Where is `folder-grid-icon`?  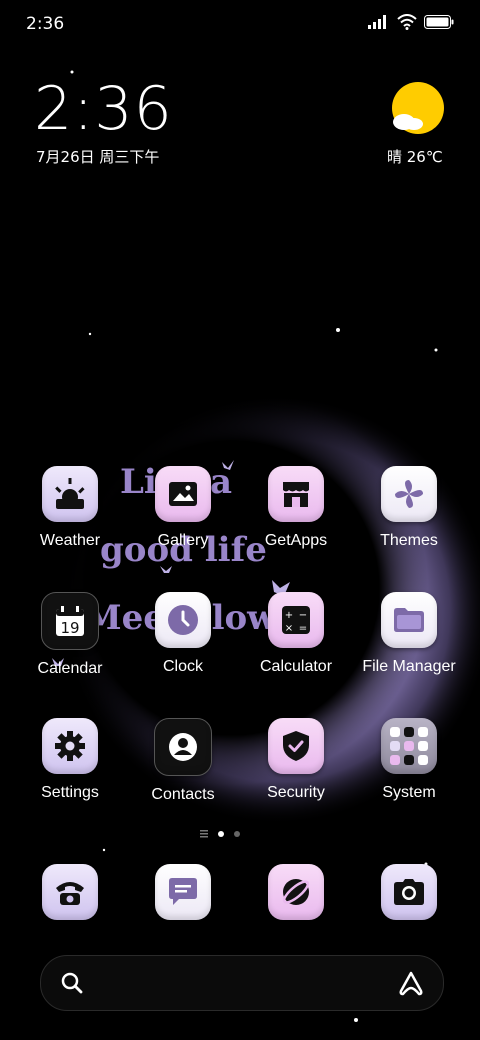 folder-grid-icon is located at coordinates (409, 746).